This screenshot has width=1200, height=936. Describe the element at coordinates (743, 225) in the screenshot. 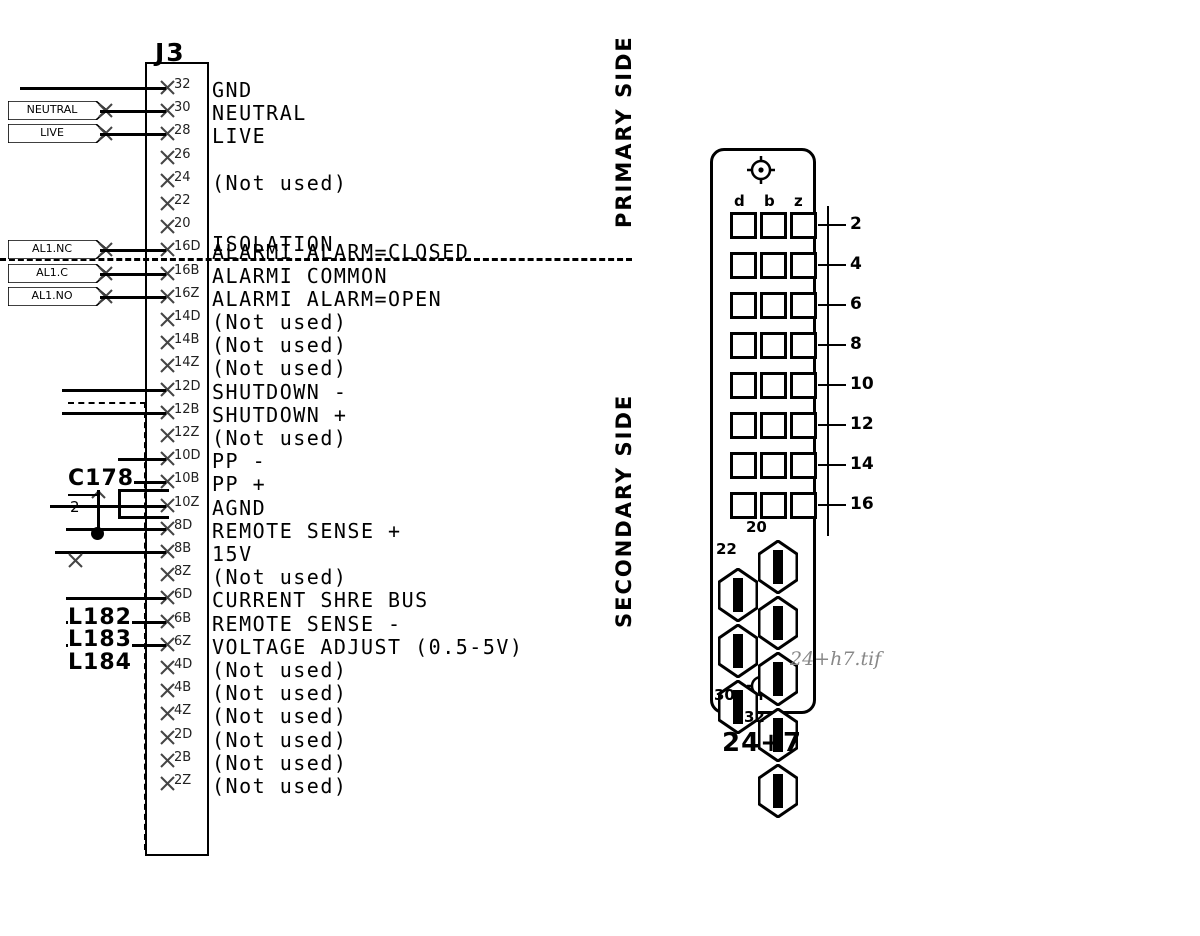

I see `contact-2d` at that location.